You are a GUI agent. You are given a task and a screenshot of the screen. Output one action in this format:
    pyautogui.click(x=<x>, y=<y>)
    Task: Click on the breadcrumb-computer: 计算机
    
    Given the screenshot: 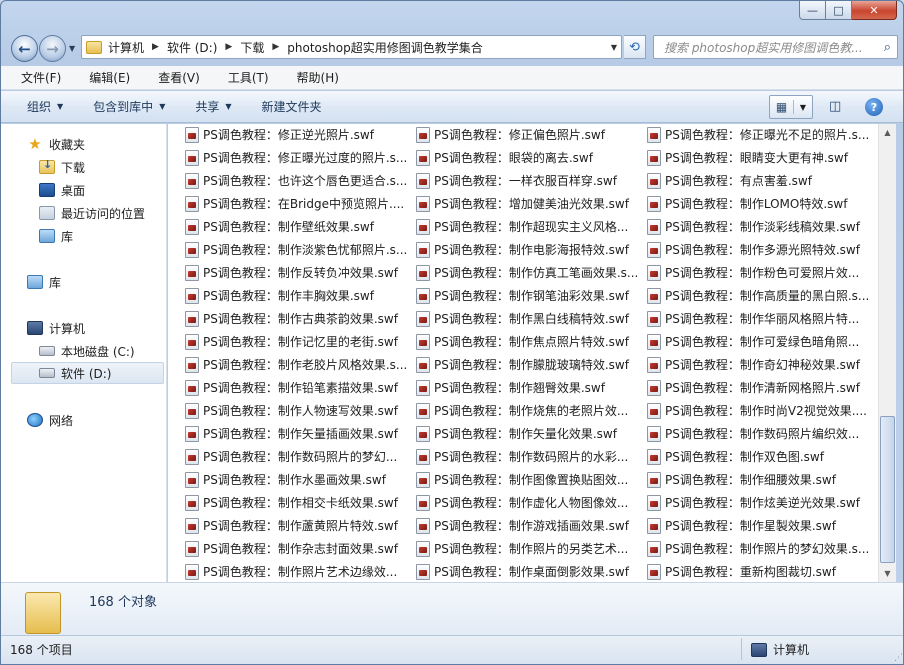 What is the action you would take?
    pyautogui.click(x=126, y=47)
    